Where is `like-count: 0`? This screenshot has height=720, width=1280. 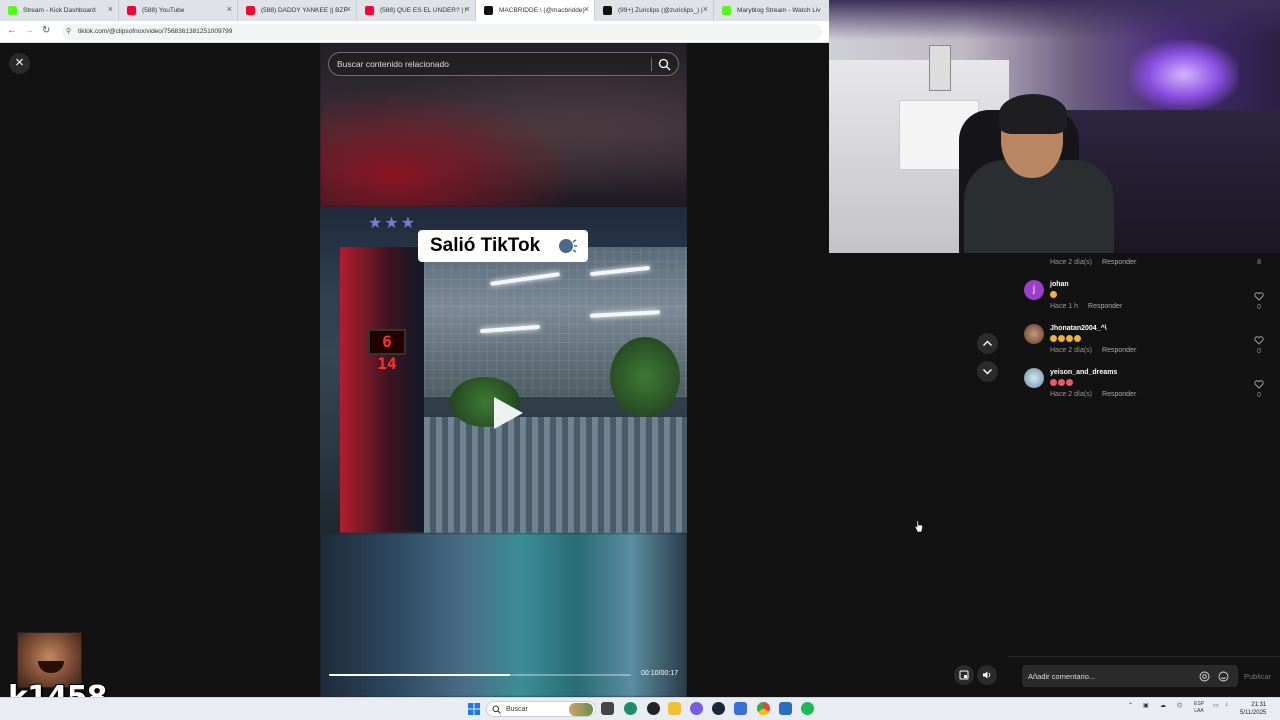
like-count: 0 is located at coordinates (1259, 307).